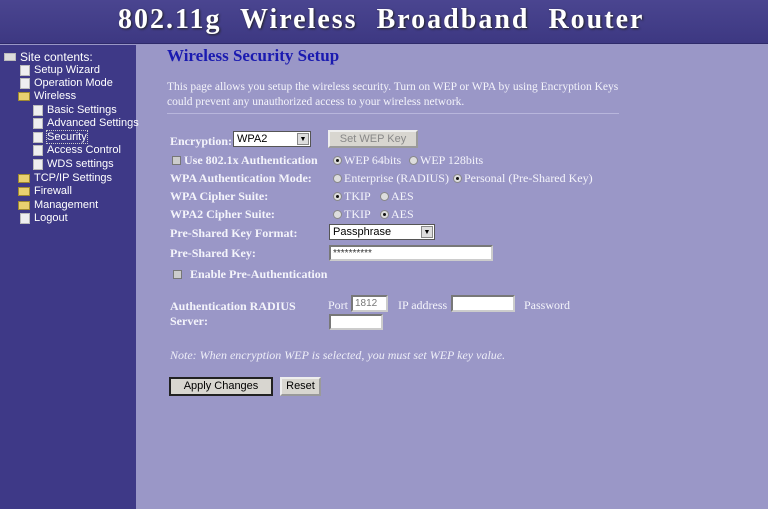 The width and height of the screenshot is (768, 509). I want to click on wpa-auth-mode-label: WPA Authentication Mode:, so click(241, 178).